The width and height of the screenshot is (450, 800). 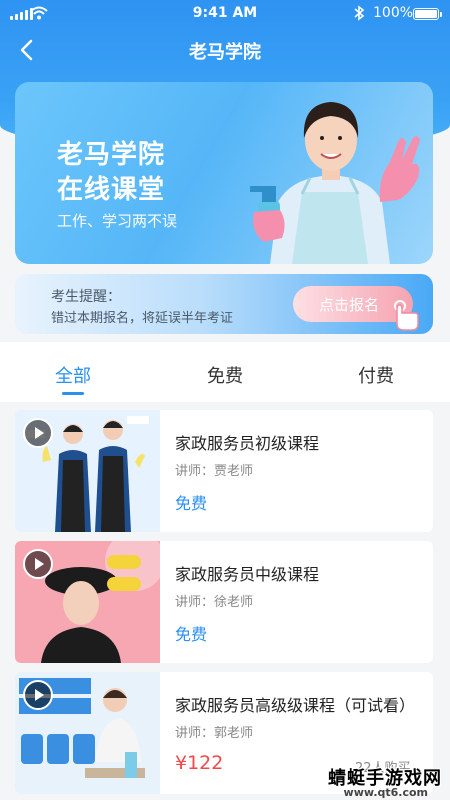 I want to click on tab-paid: 付费, so click(x=376, y=375).